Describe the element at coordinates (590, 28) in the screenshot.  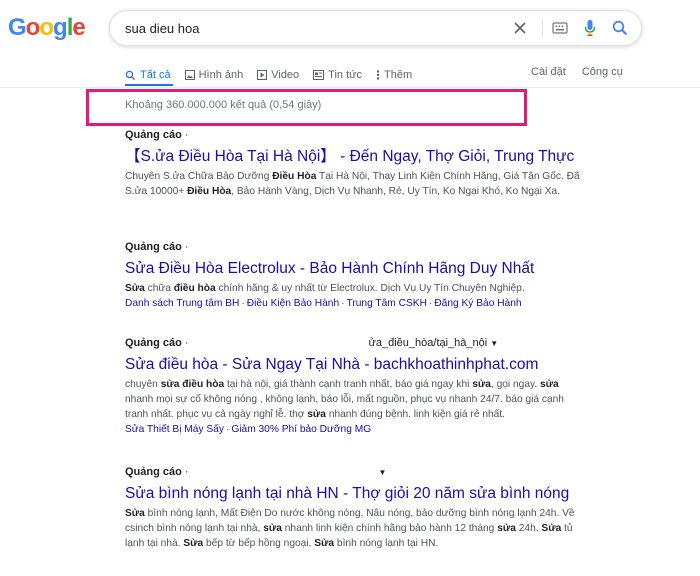
I see `microphone-icon` at that location.